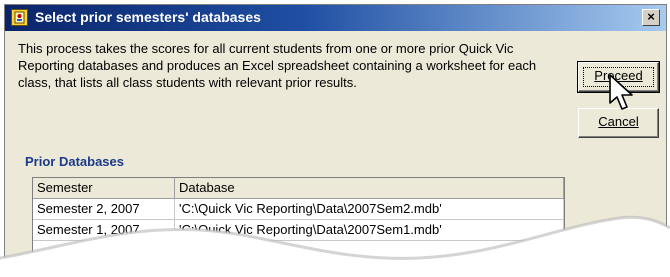 The image size is (670, 277). What do you see at coordinates (369, 188) in the screenshot?
I see `column-header-database: Database` at bounding box center [369, 188].